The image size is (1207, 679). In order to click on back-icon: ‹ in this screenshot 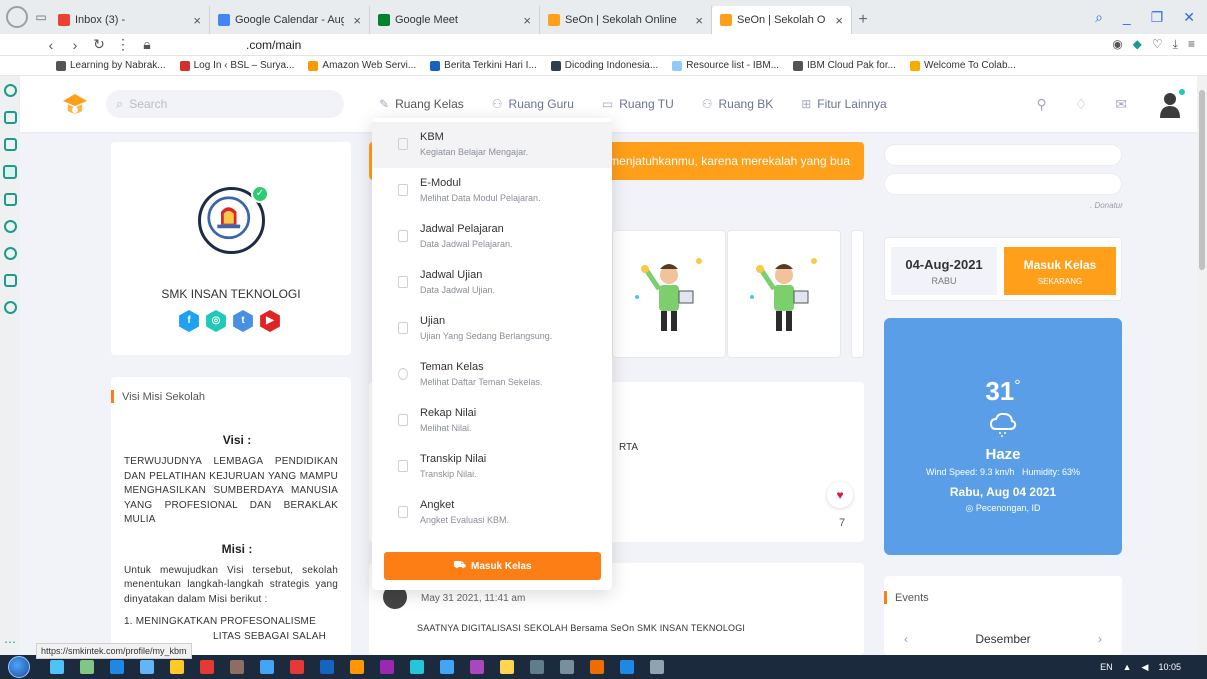, I will do `click(51, 45)`.